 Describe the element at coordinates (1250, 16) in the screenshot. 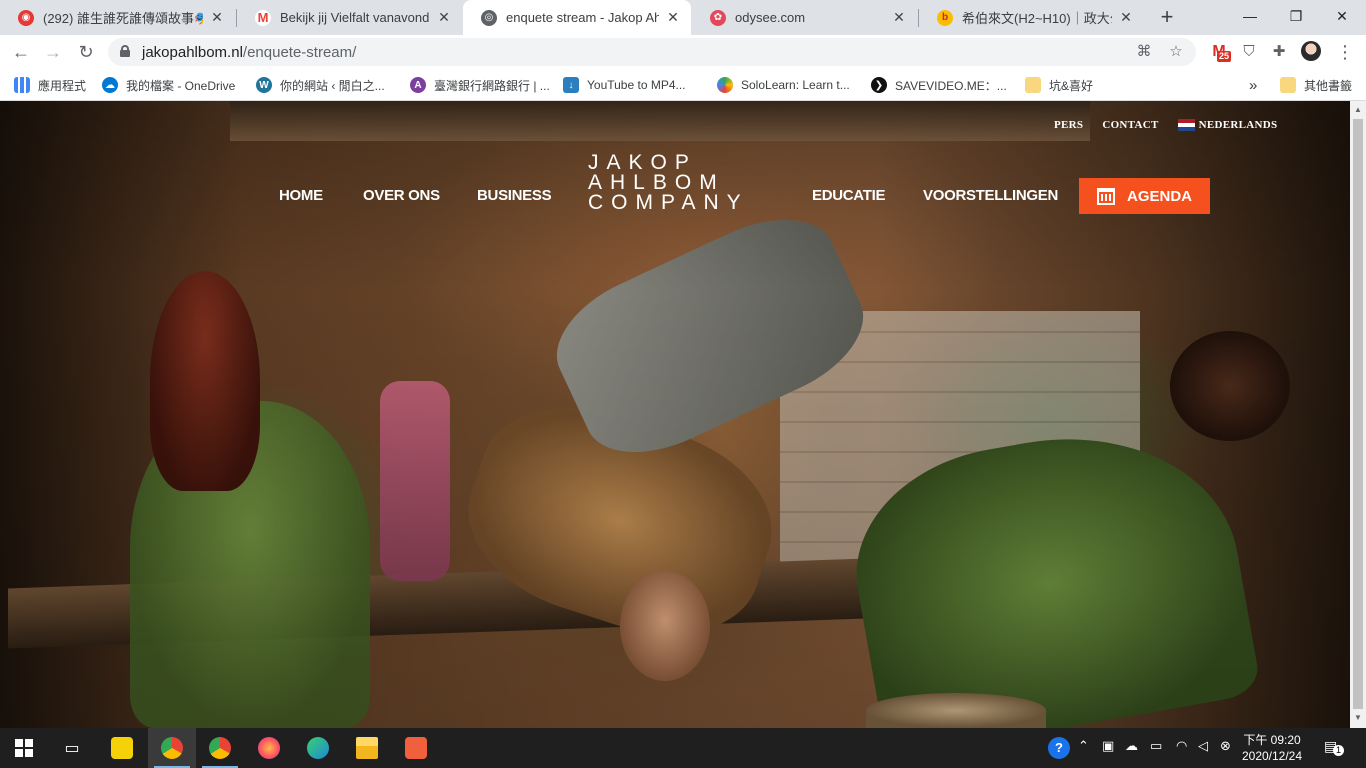

I see `minimize-button: —` at that location.